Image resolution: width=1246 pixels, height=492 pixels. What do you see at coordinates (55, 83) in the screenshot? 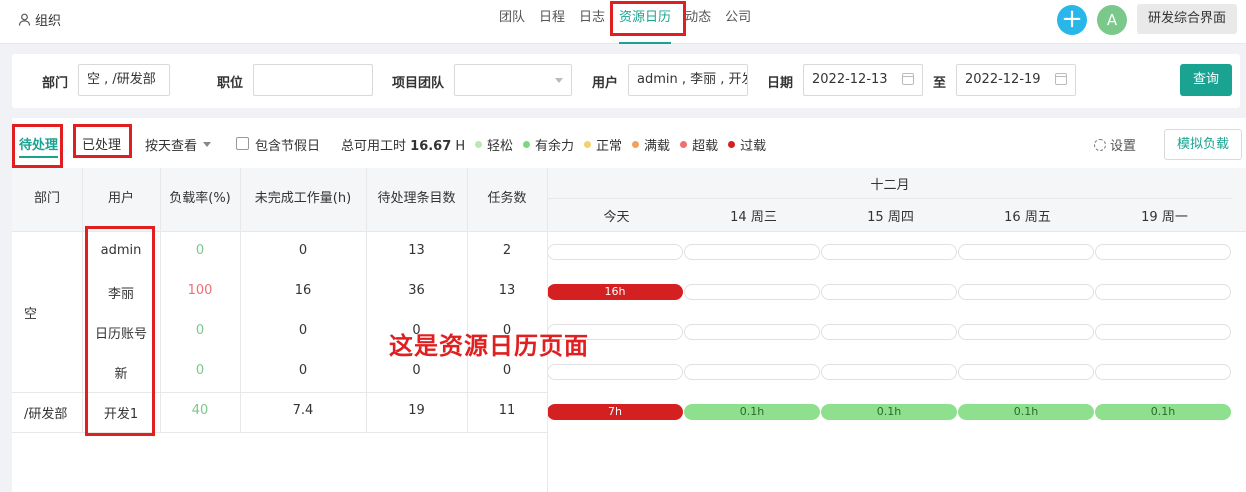
I see `dept-label: 部门` at bounding box center [55, 83].